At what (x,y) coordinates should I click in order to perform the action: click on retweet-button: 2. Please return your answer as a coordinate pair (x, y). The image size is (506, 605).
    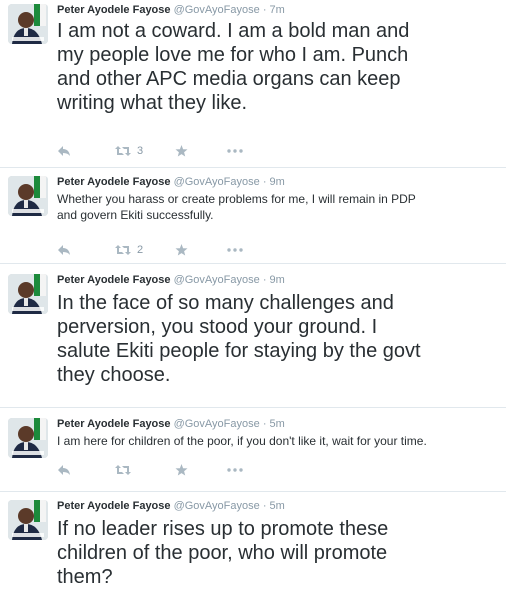
    Looking at the image, I should click on (145, 250).